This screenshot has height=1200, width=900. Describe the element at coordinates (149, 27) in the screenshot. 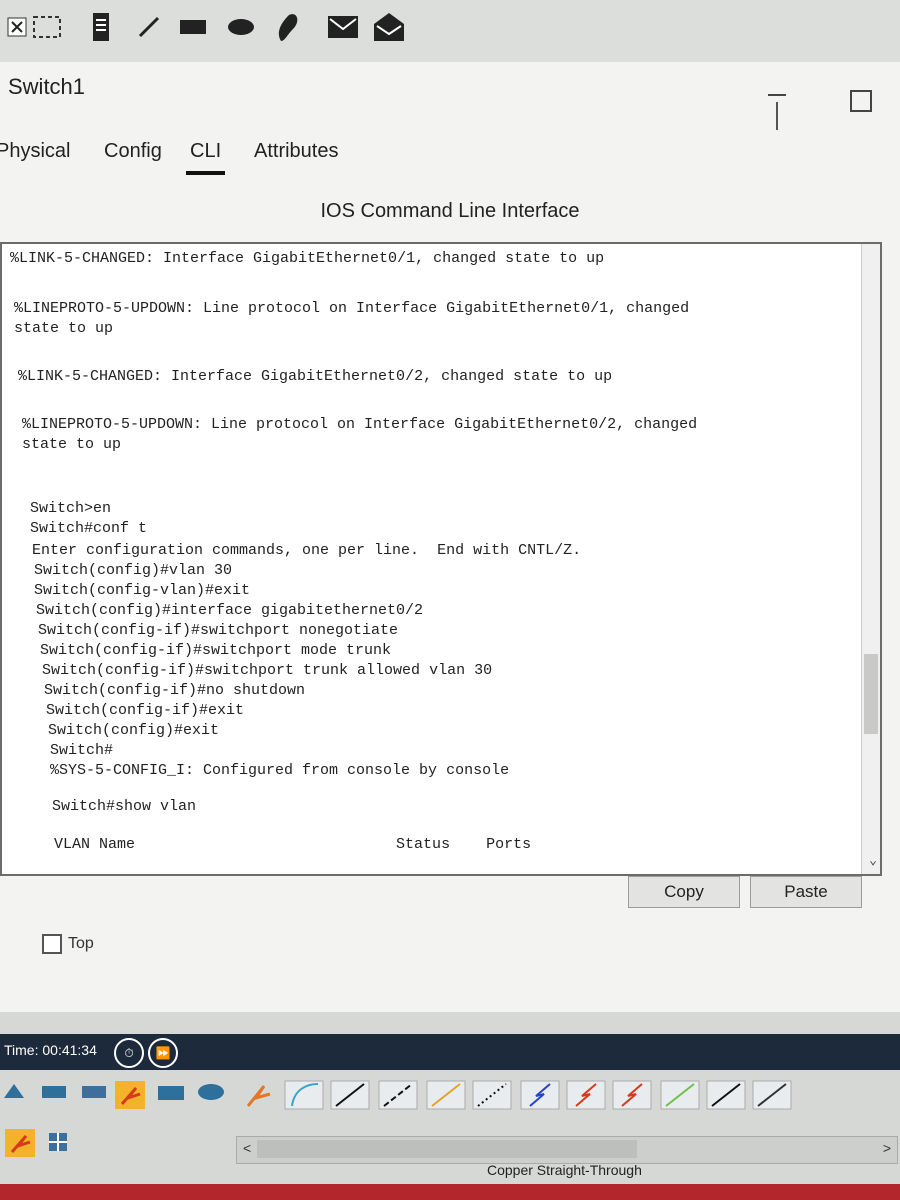

I see `line-tool-icon` at that location.